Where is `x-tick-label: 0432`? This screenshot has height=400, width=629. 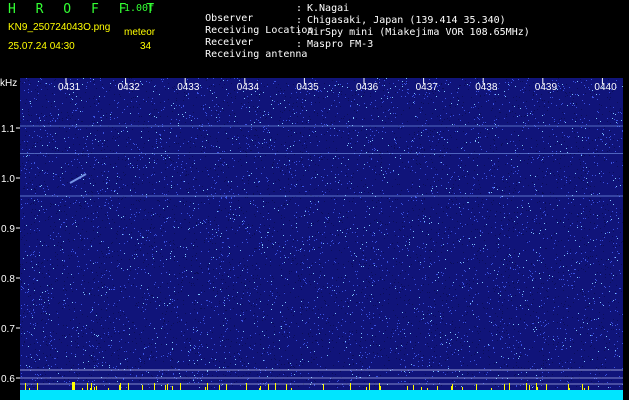 x-tick-label: 0432 is located at coordinates (129, 87).